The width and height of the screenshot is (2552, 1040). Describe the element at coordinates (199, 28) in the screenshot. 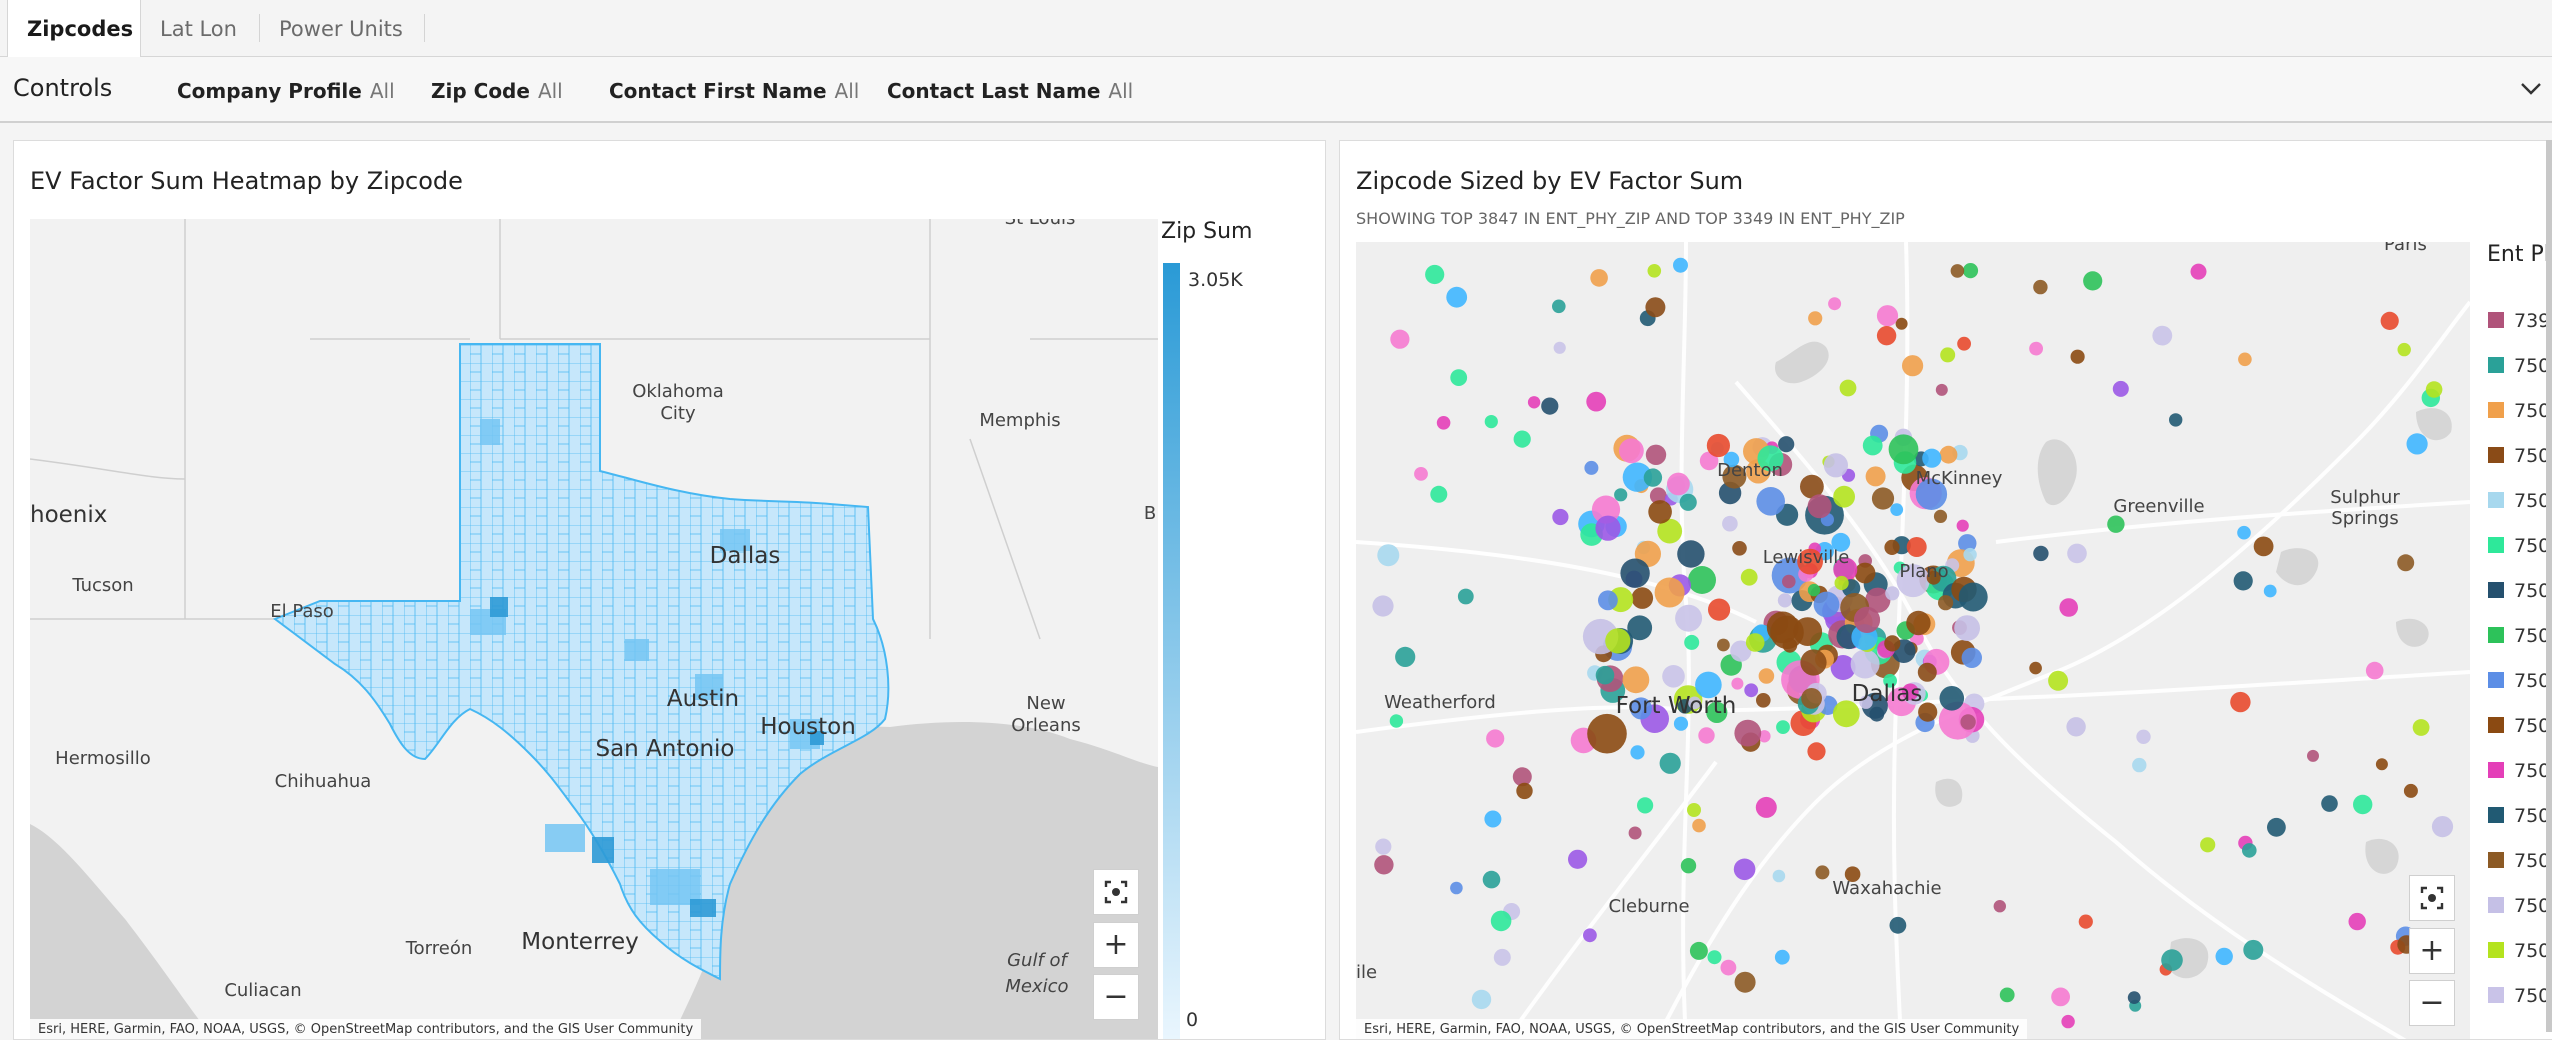

I see `tab-lat-lon: Lat Lon` at that location.